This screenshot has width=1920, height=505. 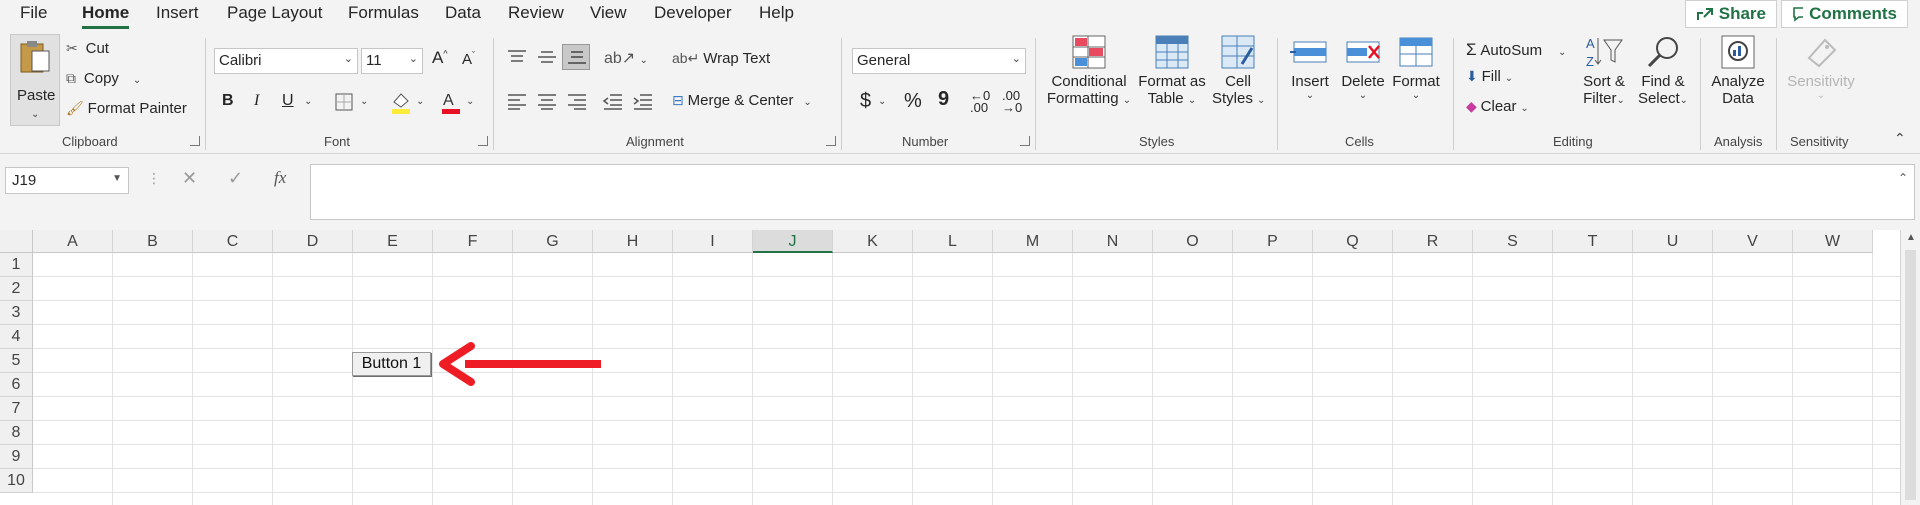 What do you see at coordinates (153, 241) in the screenshot?
I see `column-header-b: B` at bounding box center [153, 241].